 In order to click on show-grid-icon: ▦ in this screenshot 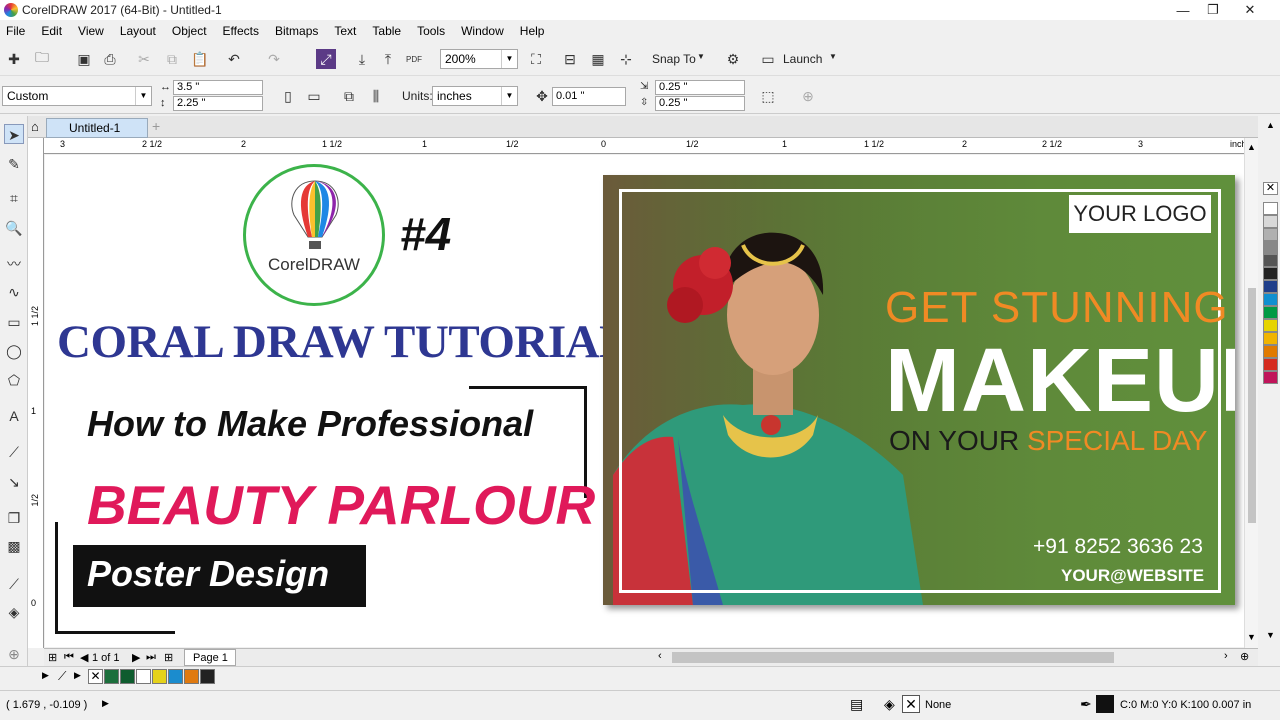, I will do `click(598, 59)`.